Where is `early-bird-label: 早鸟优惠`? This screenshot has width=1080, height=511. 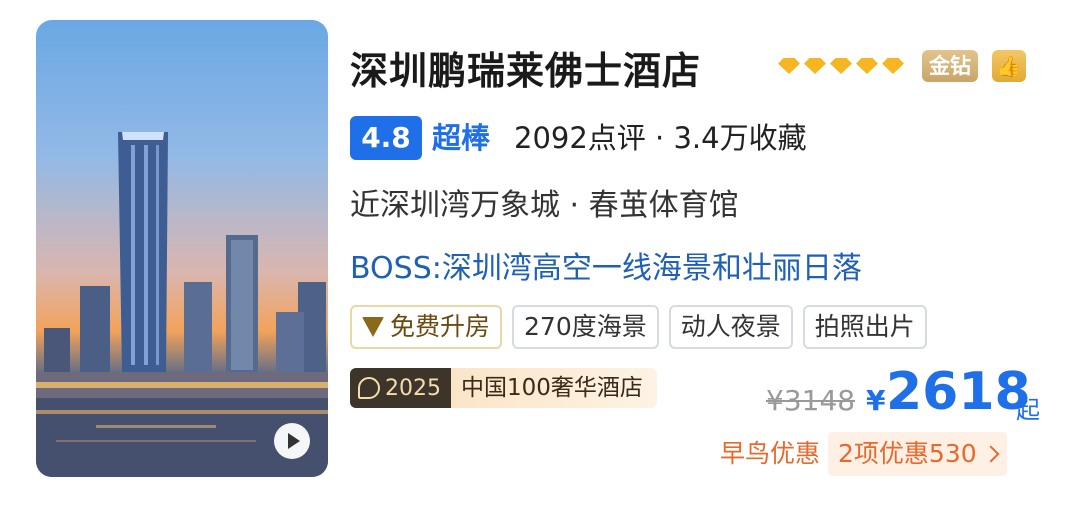
early-bird-label: 早鸟优惠 is located at coordinates (770, 453).